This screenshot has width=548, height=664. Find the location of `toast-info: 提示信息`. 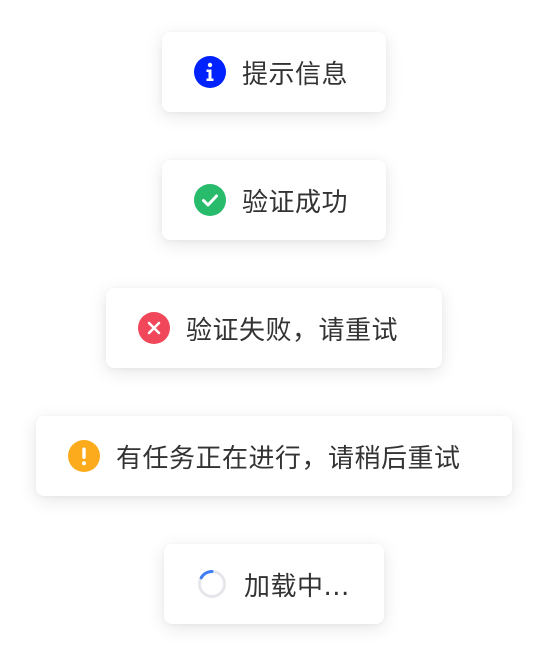

toast-info: 提示信息 is located at coordinates (274, 72).